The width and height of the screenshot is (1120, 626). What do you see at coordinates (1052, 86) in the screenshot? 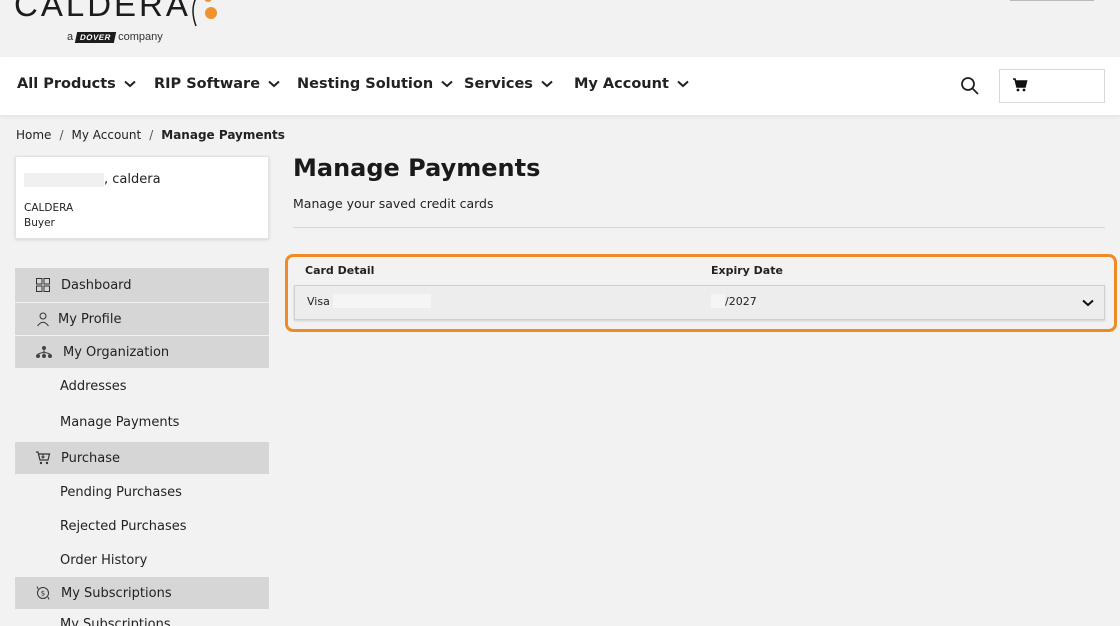
I see `cart-button` at bounding box center [1052, 86].